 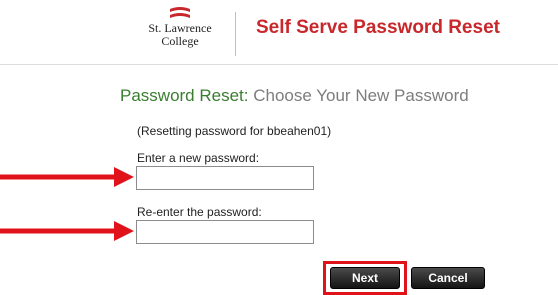 What do you see at coordinates (67, 177) in the screenshot?
I see `arrow-new-password-icon` at bounding box center [67, 177].